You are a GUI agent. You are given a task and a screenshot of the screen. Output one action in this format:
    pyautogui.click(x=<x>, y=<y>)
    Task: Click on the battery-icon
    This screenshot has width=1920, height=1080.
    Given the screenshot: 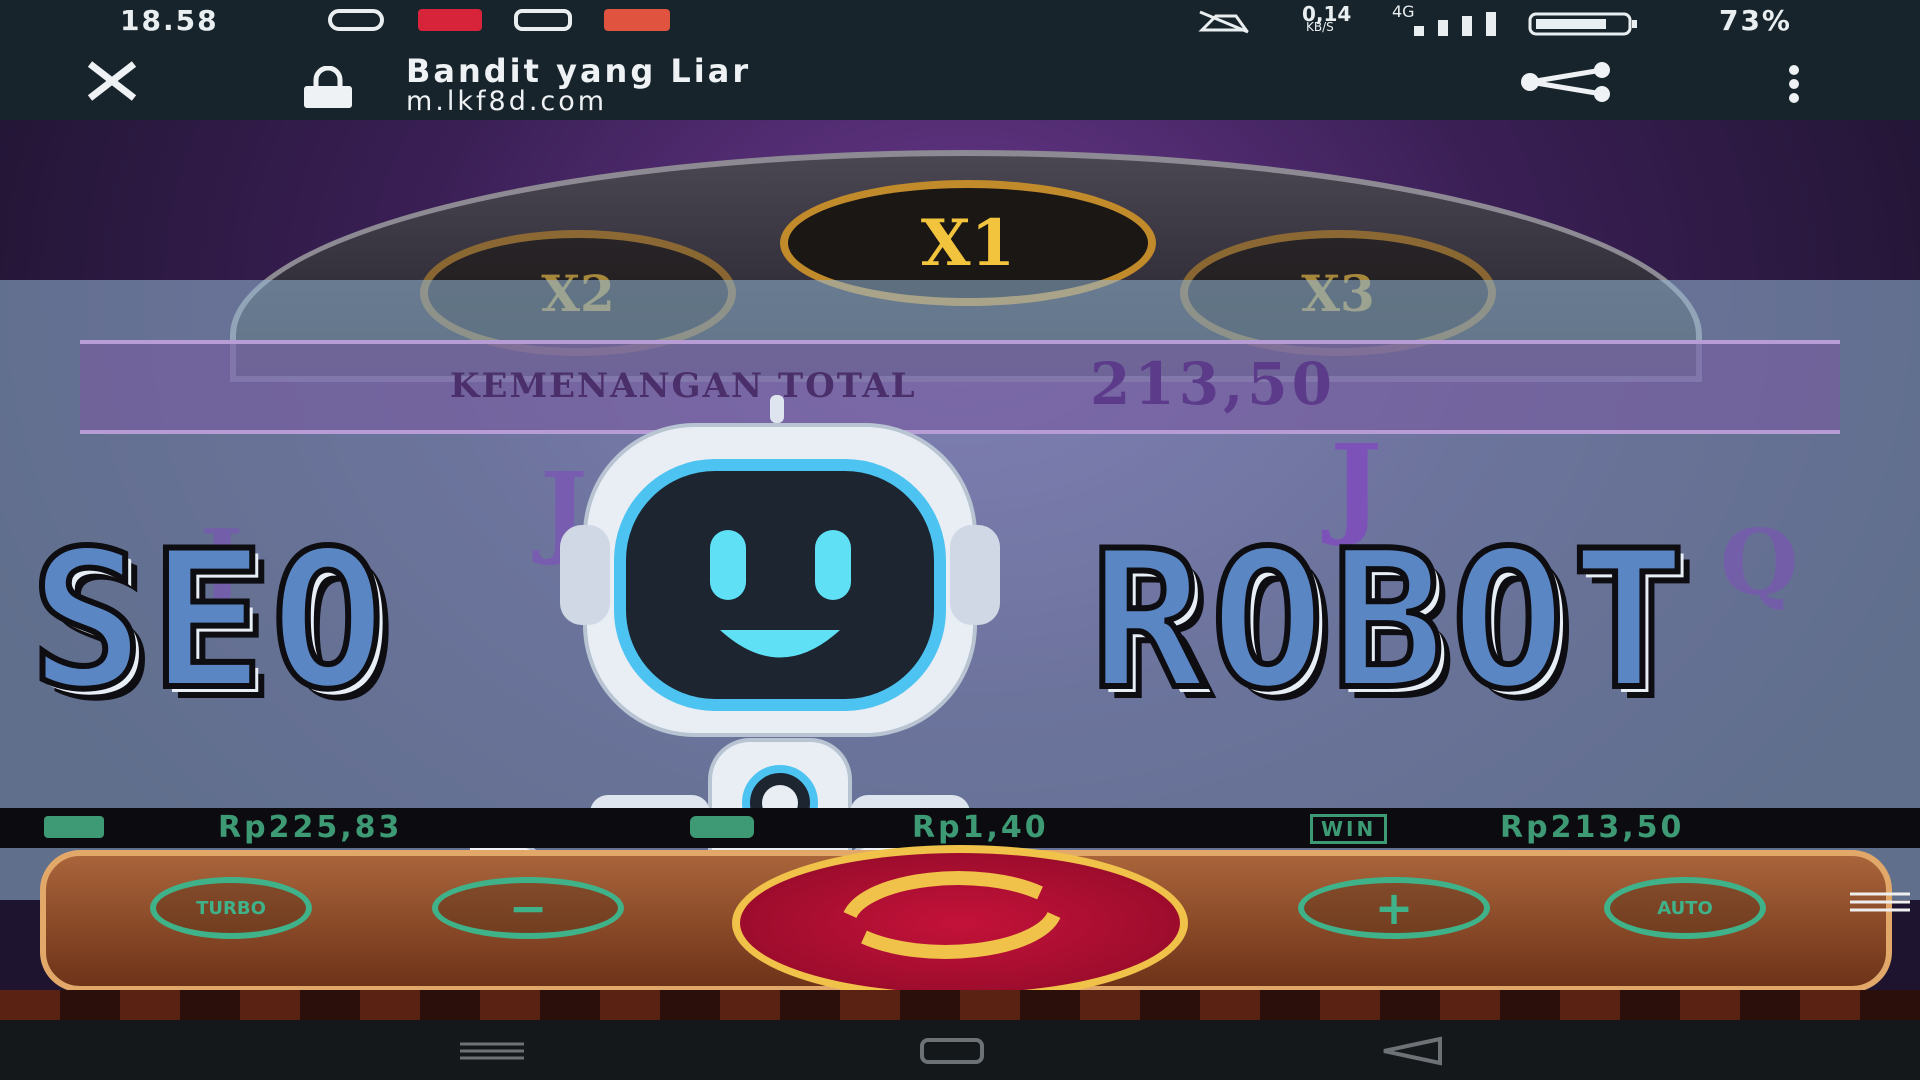 What is the action you would take?
    pyautogui.click(x=1583, y=23)
    